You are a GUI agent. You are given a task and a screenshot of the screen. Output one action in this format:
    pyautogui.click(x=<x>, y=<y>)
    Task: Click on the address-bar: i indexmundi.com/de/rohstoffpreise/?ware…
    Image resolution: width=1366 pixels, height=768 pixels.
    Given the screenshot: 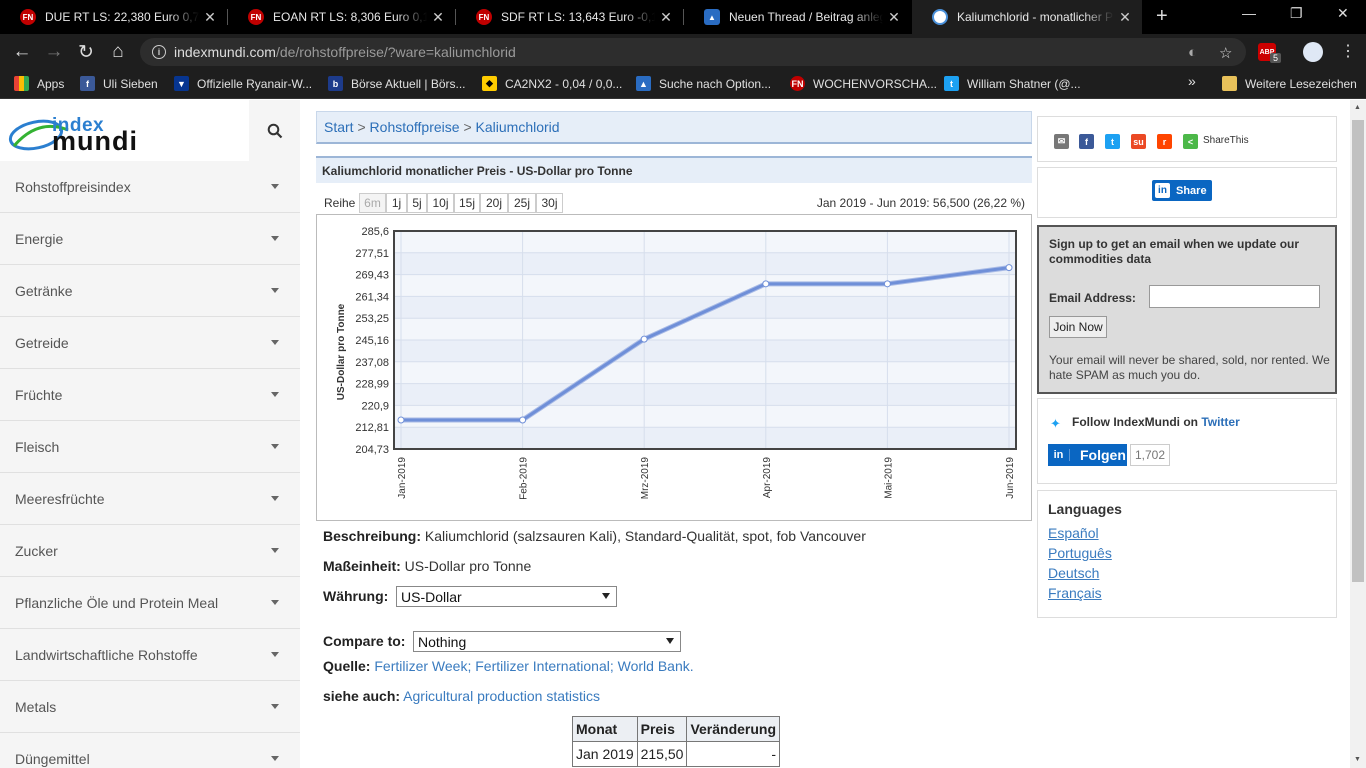 What is the action you would take?
    pyautogui.click(x=693, y=52)
    